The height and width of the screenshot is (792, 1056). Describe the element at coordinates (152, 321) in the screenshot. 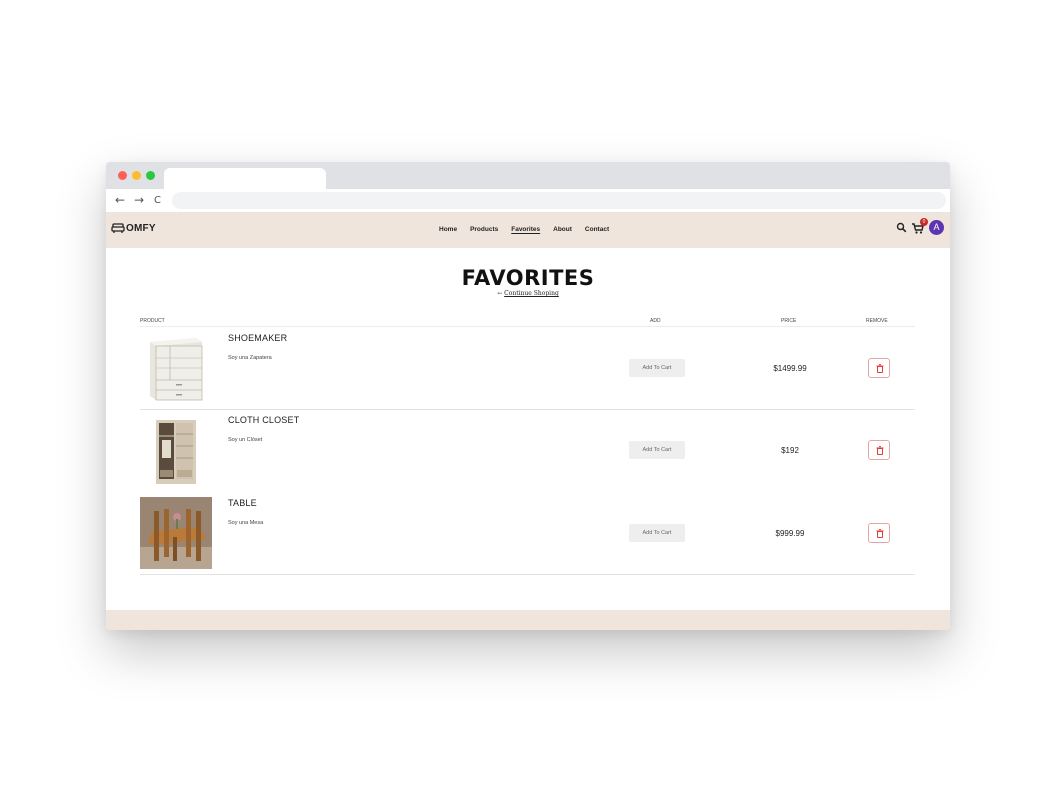

I see `header-product: PRODUCT` at that location.